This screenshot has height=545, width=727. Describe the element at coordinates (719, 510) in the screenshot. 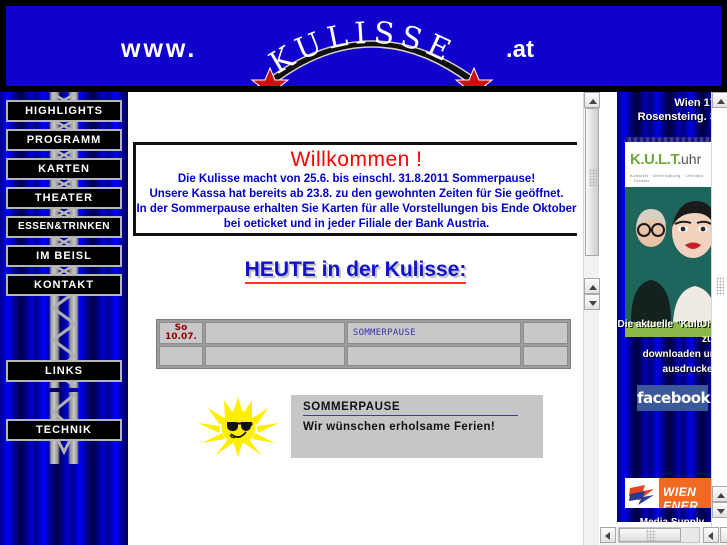

I see `right-inner-scroll-down-arrow-icon` at that location.